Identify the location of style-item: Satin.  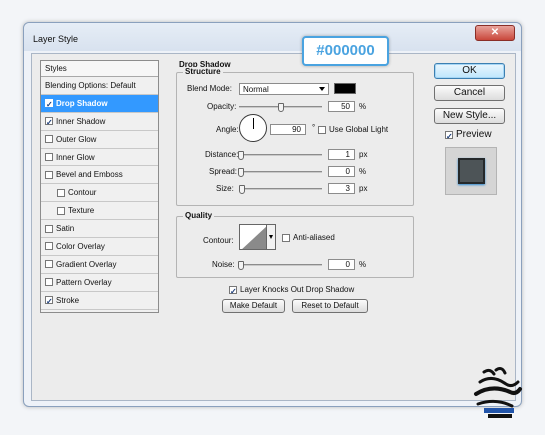
(99, 229).